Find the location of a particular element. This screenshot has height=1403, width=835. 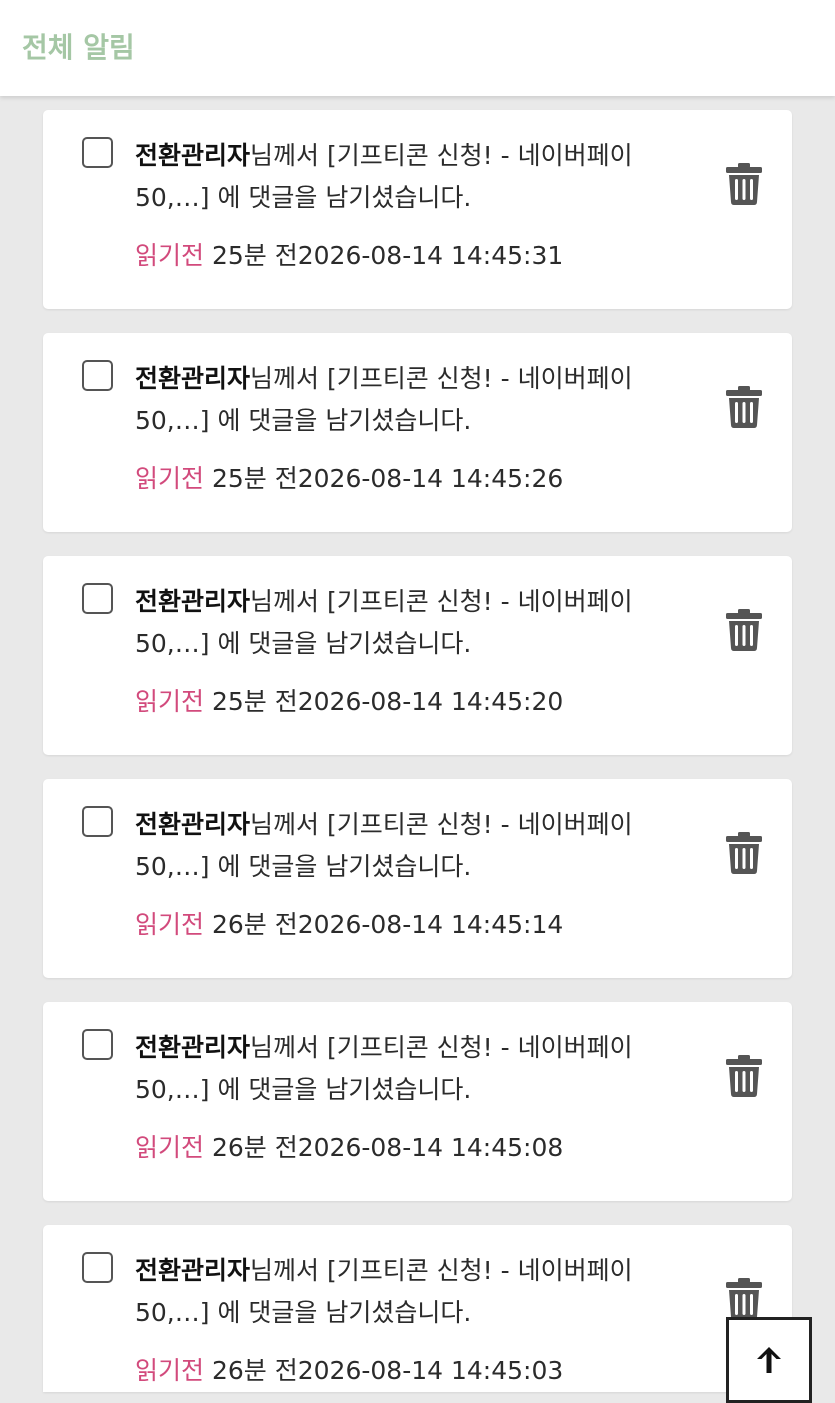

page-header: 전체 알림 is located at coordinates (417, 48).